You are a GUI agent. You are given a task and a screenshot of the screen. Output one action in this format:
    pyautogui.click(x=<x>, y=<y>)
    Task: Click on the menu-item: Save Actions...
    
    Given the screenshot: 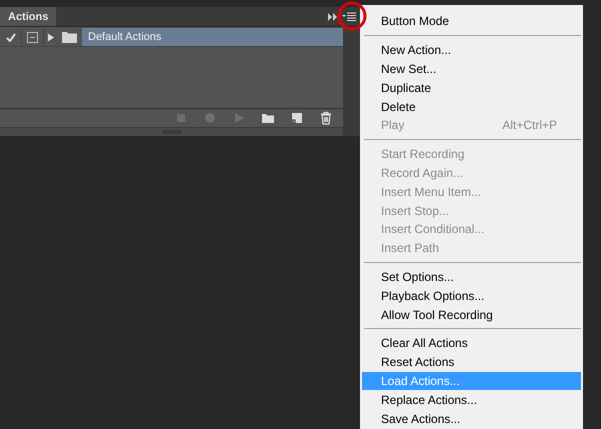 What is the action you would take?
    pyautogui.click(x=471, y=418)
    